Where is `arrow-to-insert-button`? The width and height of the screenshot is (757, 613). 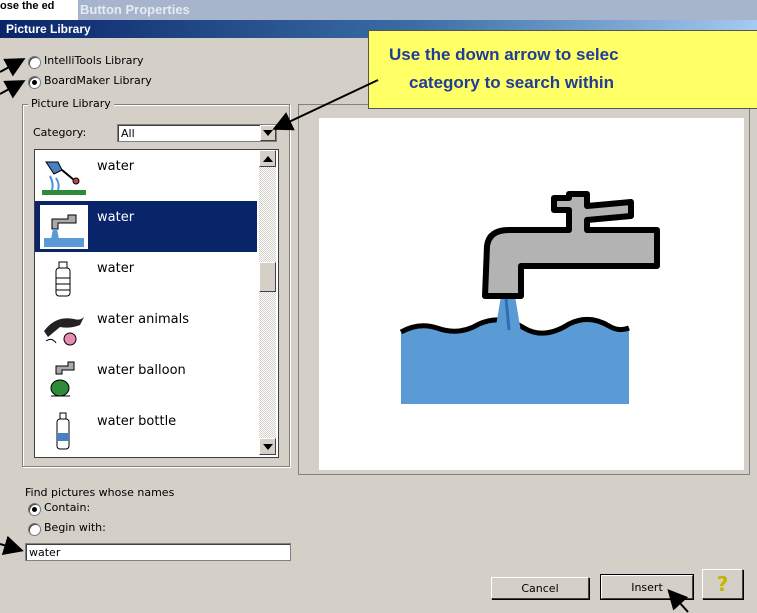
arrow-to-insert-button is located at coordinates (678, 601).